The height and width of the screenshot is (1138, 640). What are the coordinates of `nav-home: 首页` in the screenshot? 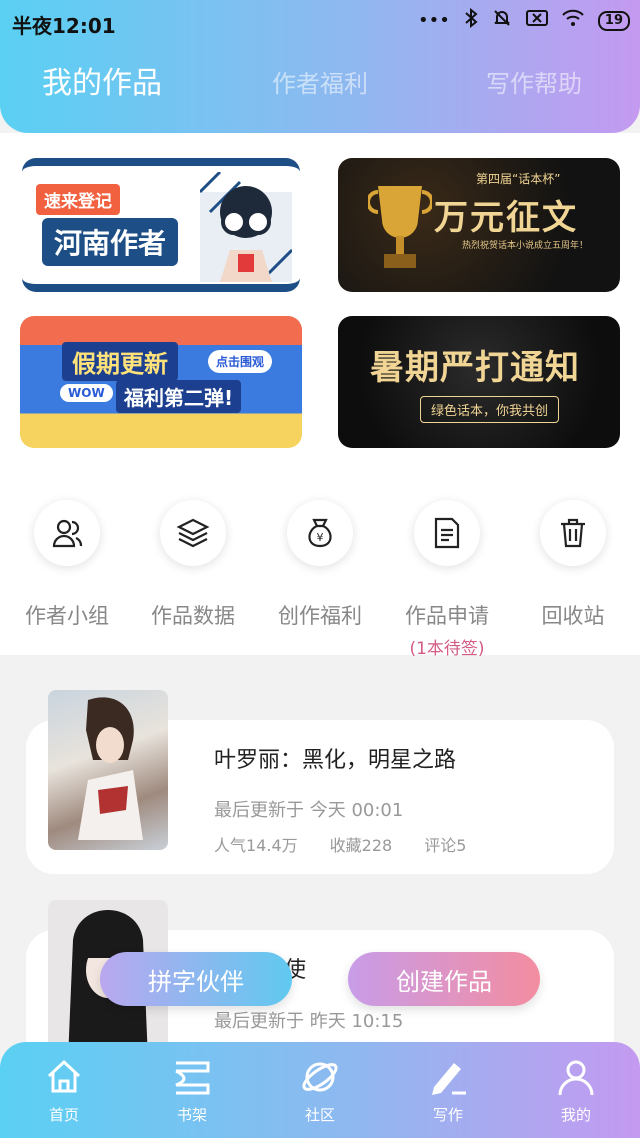 It's located at (64, 1090).